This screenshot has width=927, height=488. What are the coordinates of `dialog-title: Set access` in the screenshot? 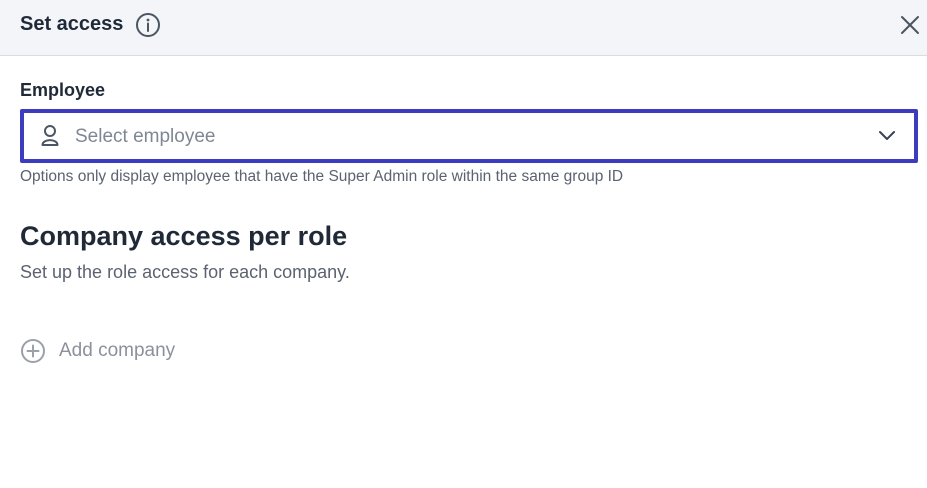 It's located at (72, 24).